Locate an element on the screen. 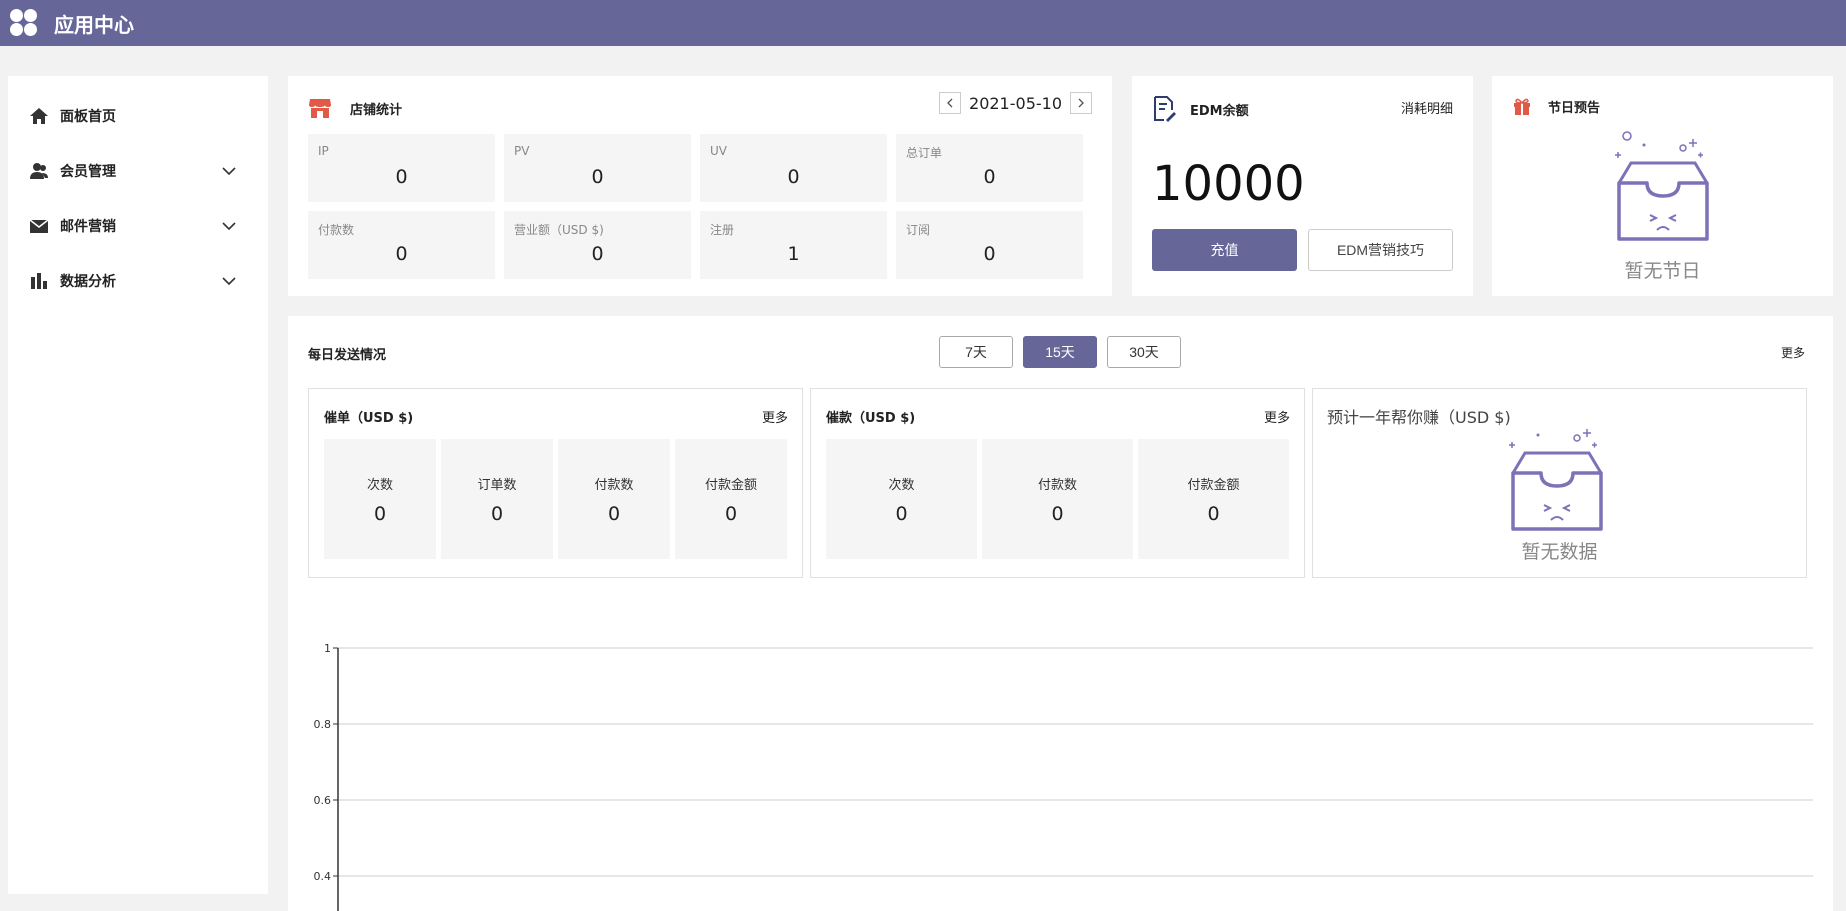  store-stats-header: 店铺统计 is located at coordinates (355, 108).